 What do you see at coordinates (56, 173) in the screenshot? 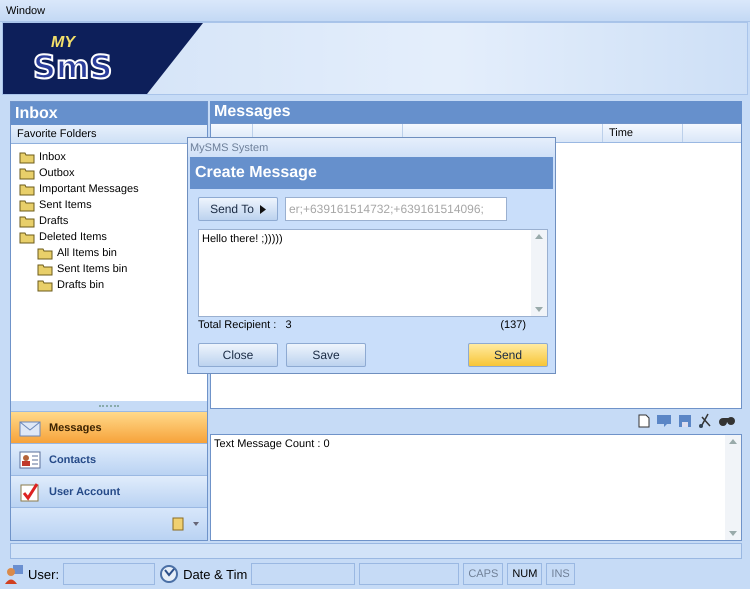
I see `tree-item: Outbox` at bounding box center [56, 173].